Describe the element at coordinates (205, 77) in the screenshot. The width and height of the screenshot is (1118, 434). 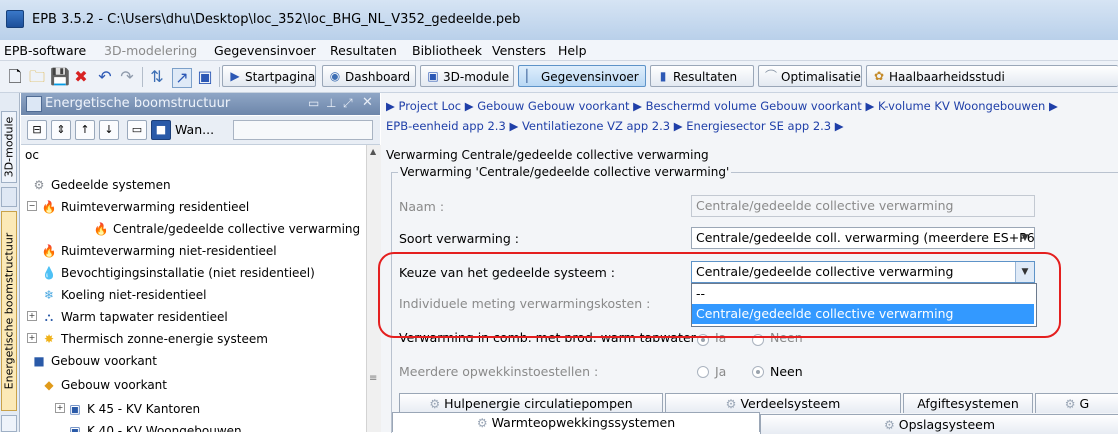
I see `window-icon: ▣` at that location.